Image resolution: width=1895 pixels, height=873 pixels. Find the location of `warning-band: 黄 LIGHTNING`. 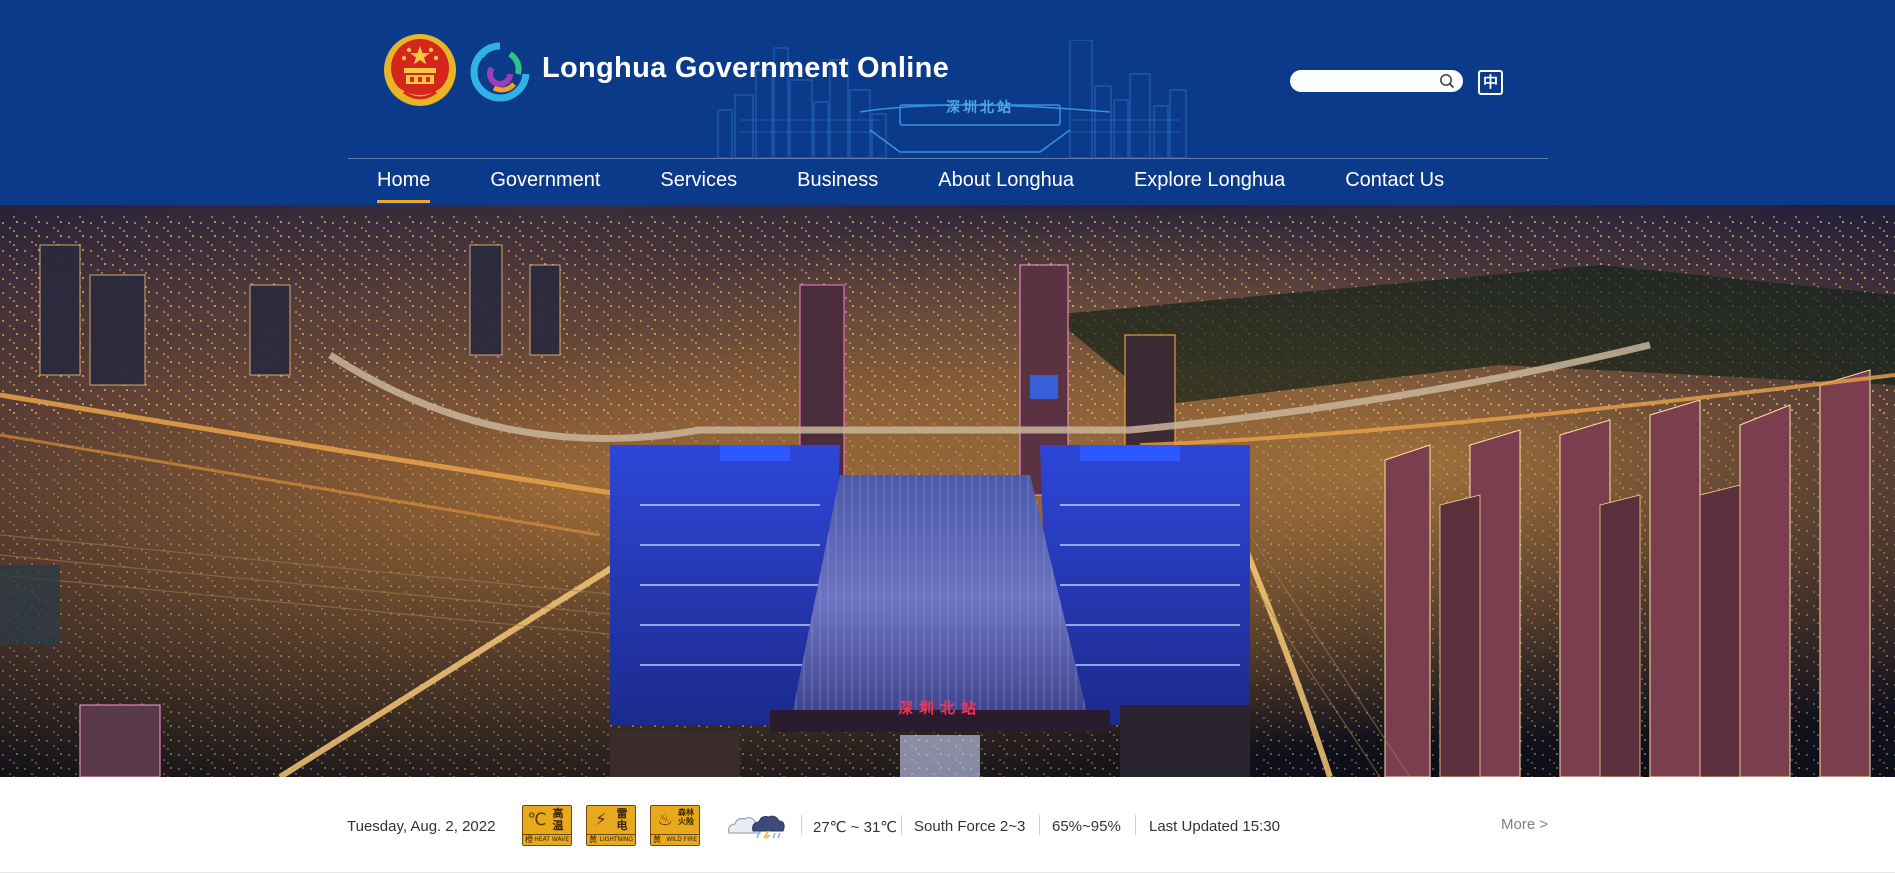

warning-band: 黄 LIGHTNING is located at coordinates (611, 839).